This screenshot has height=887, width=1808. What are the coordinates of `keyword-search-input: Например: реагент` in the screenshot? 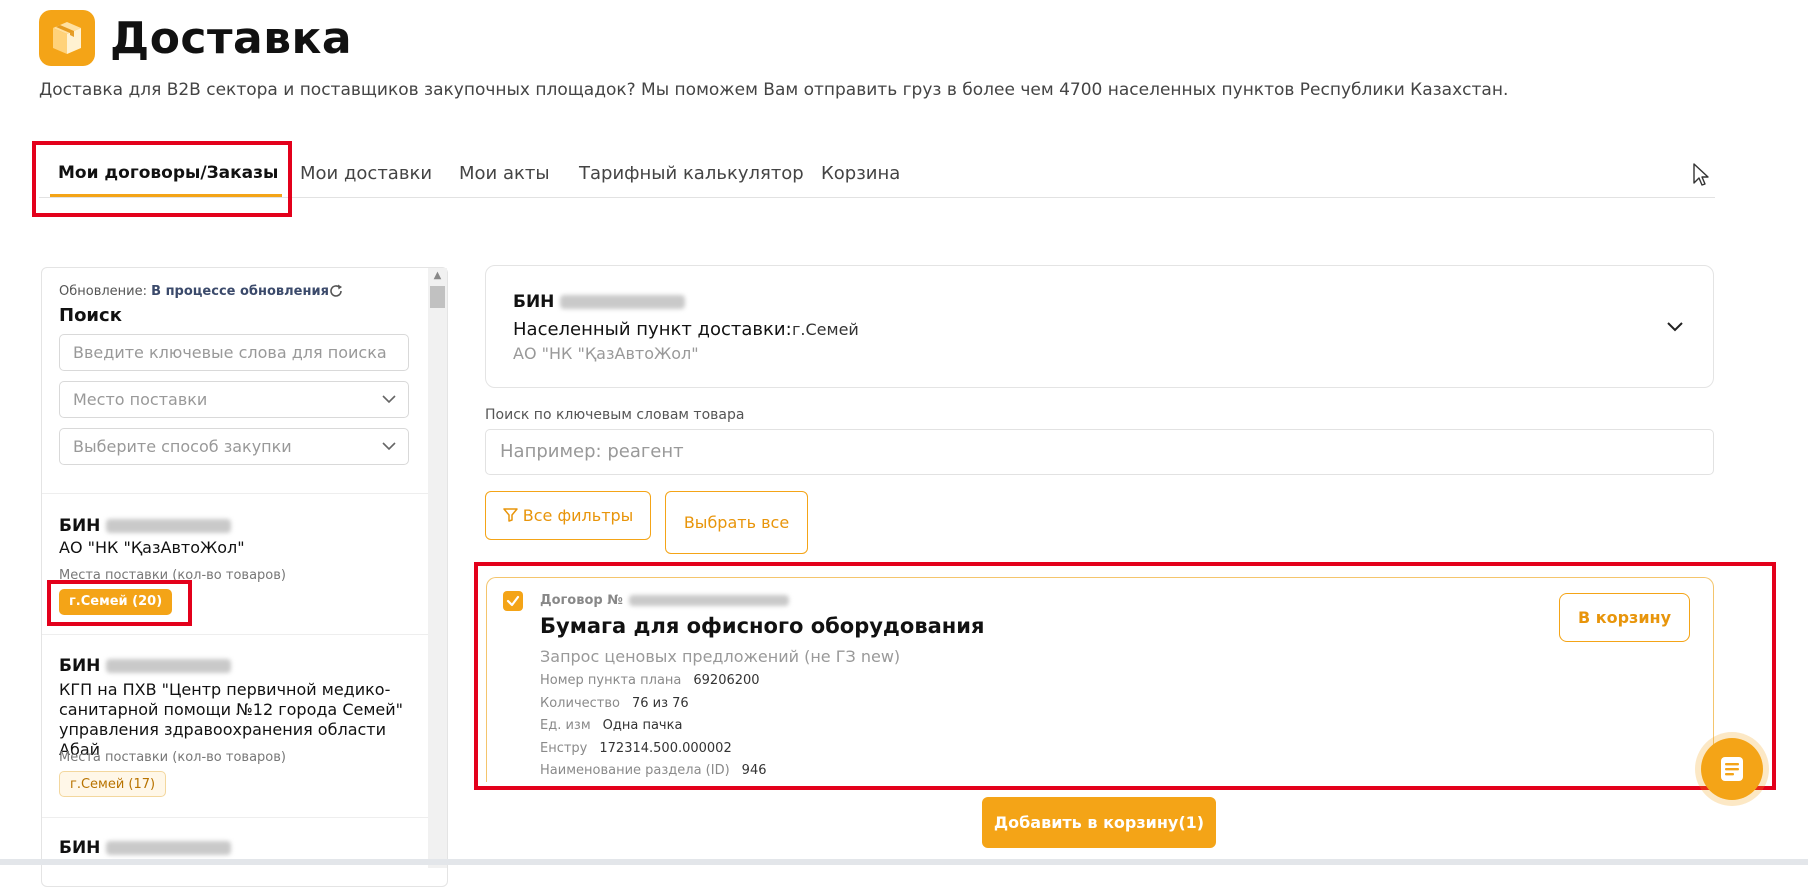 It's located at (1099, 452).